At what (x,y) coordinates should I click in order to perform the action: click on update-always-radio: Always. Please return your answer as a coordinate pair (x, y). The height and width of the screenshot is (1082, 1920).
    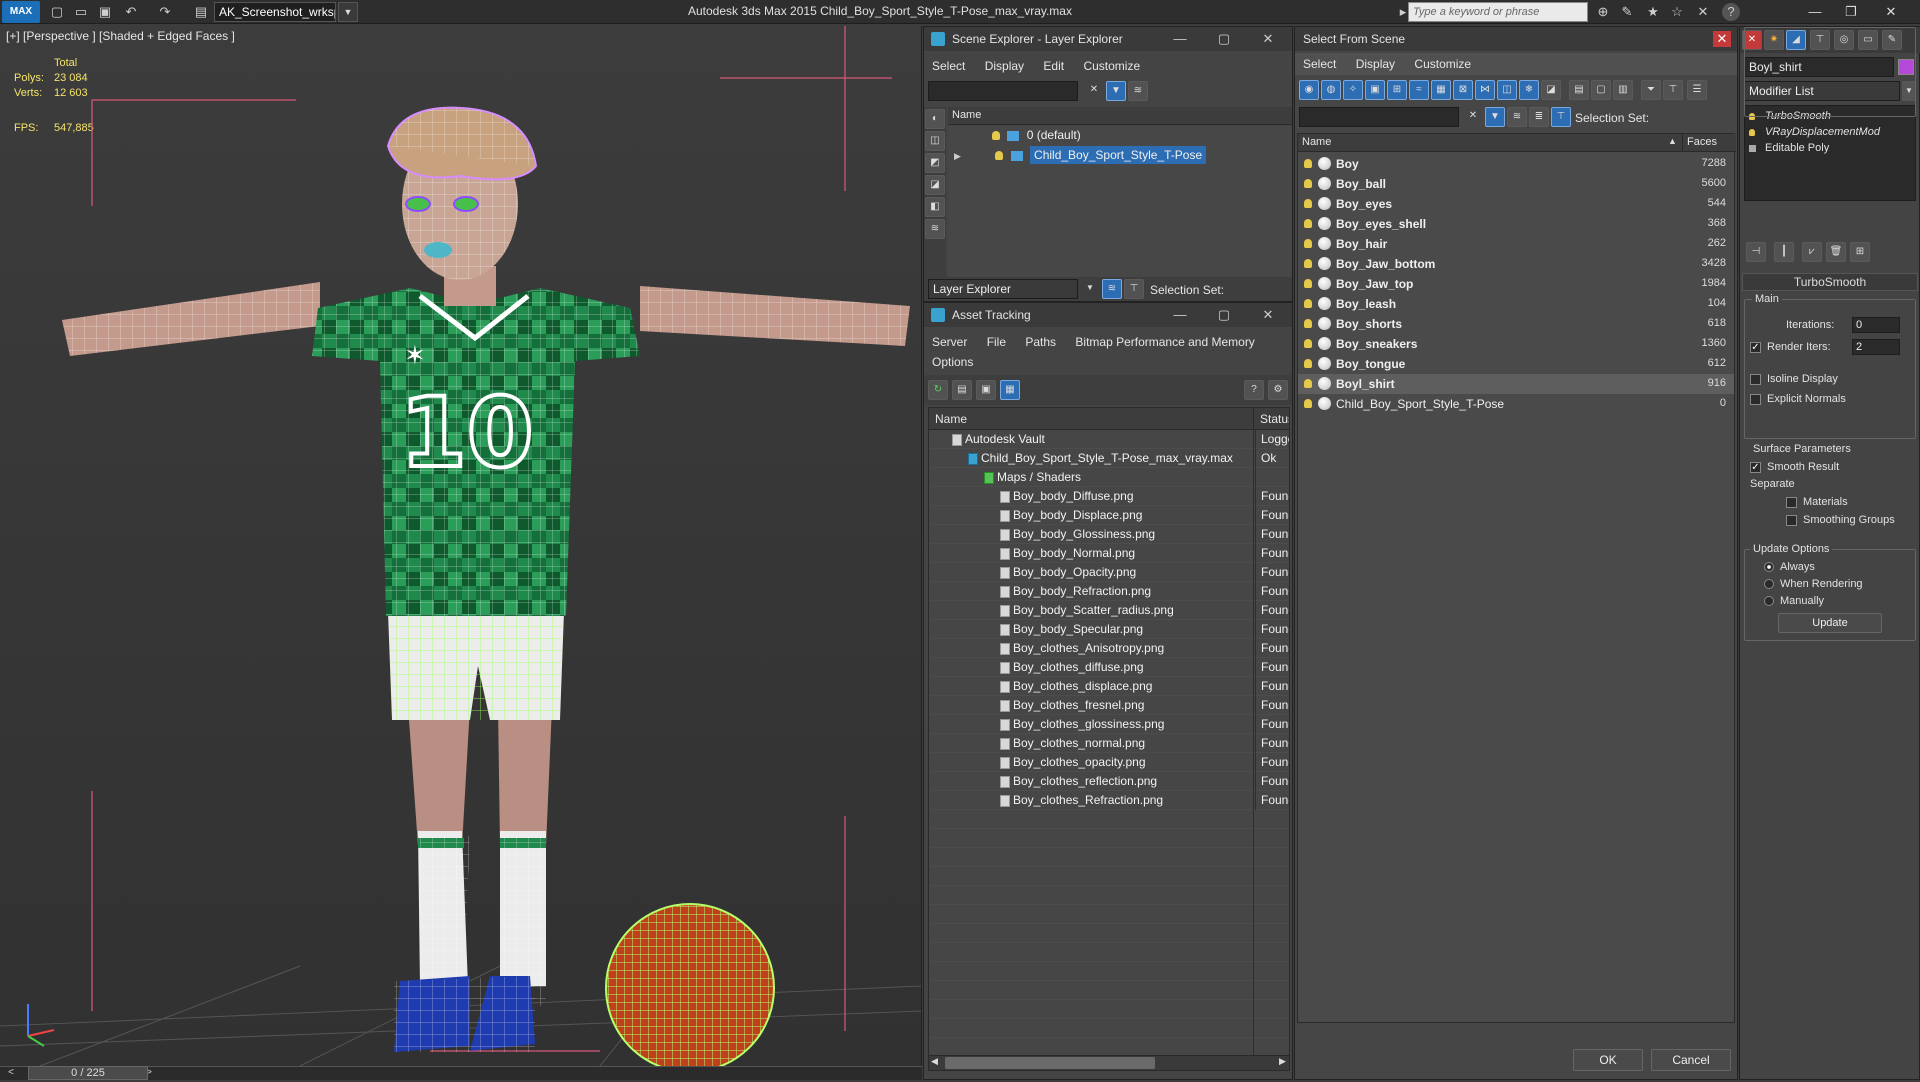
    Looking at the image, I should click on (1789, 567).